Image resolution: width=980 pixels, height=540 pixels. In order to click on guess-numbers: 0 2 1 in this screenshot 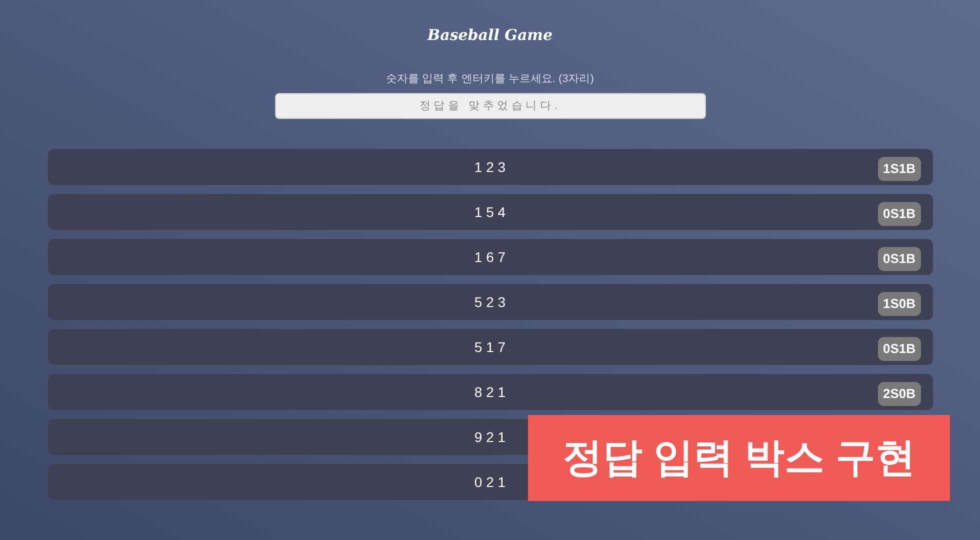, I will do `click(490, 482)`.